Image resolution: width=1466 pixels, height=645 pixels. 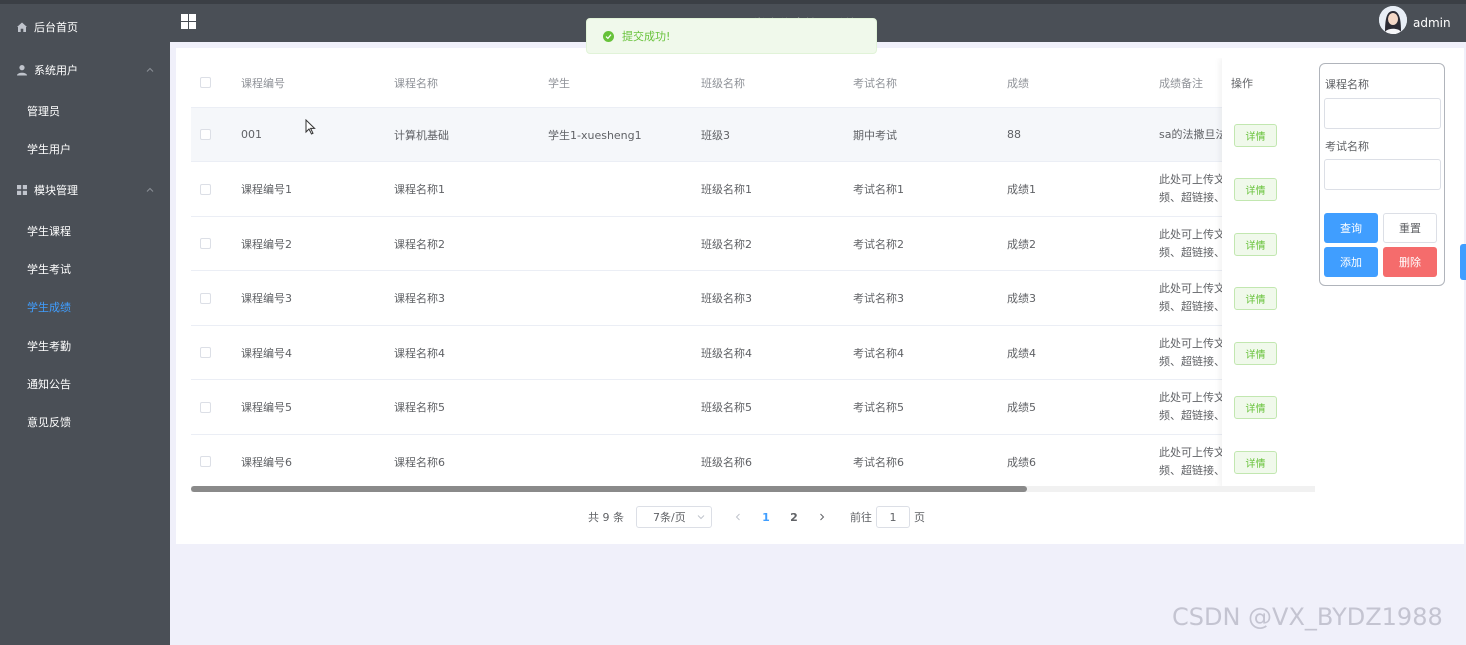 I want to click on table-row: 课程编号4 课程名称4 班级名称4 考试名称4 成绩4 此处可上传文 频、超链接、, so click(x=753, y=353).